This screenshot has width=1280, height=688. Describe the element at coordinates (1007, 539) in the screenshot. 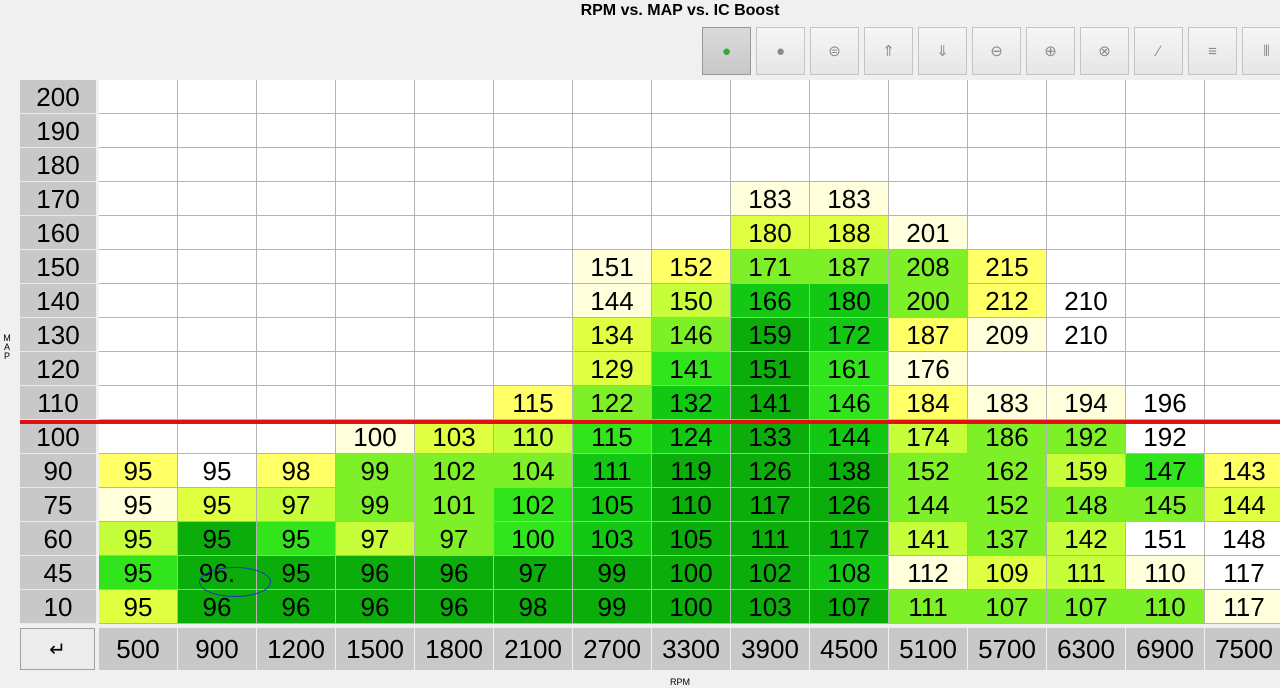

I see `table-cell: 137` at that location.